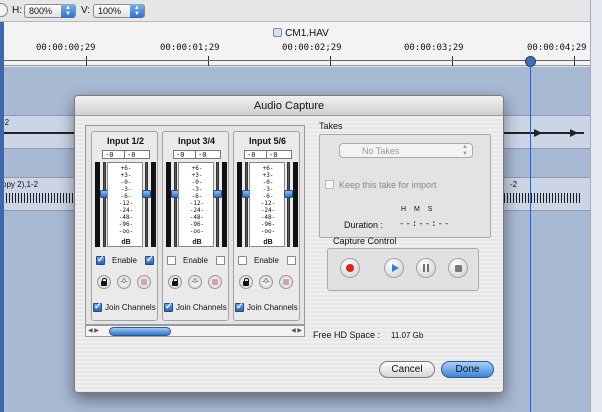 This screenshot has height=412, width=602. I want to click on record-button, so click(350, 268).